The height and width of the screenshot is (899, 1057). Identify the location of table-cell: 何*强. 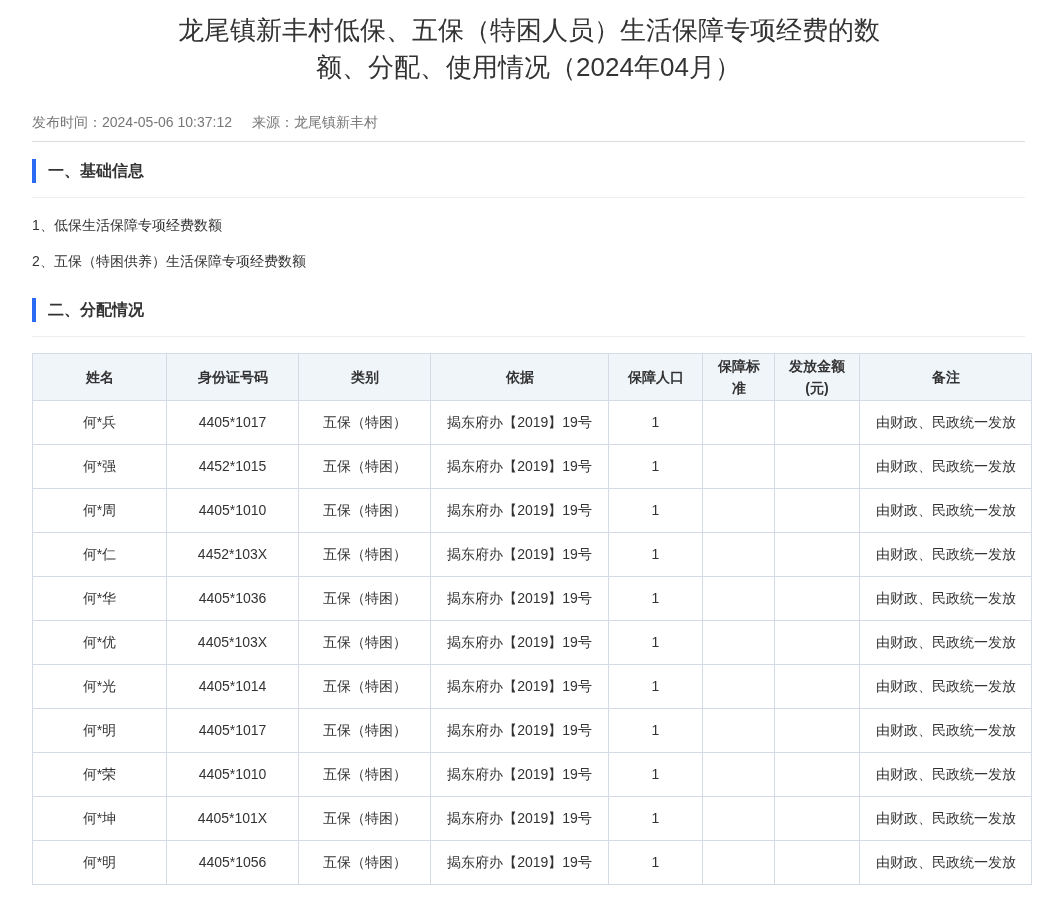
(99, 466).